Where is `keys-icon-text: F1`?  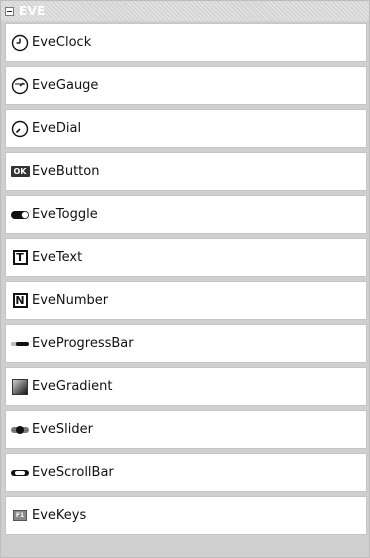 keys-icon-text: F1 is located at coordinates (20, 515).